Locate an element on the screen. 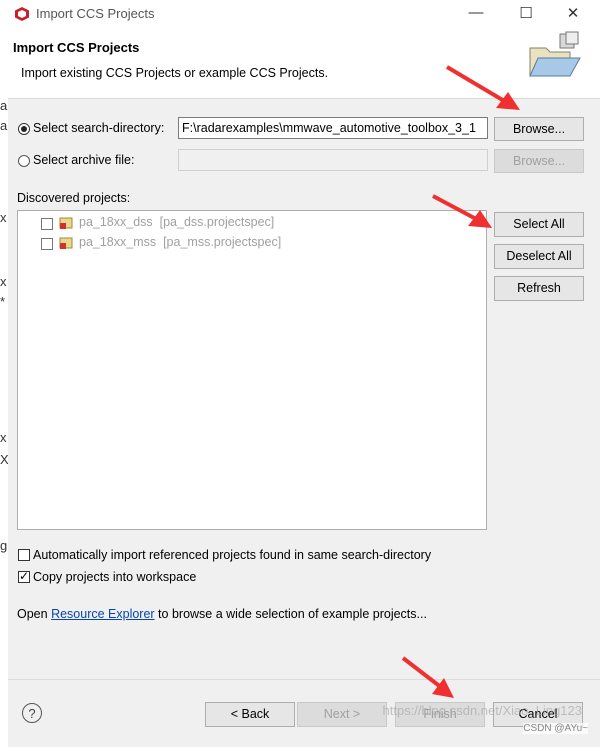 The height and width of the screenshot is (747, 600). csdn-tag: CSDN @AYu~ is located at coordinates (555, 728).